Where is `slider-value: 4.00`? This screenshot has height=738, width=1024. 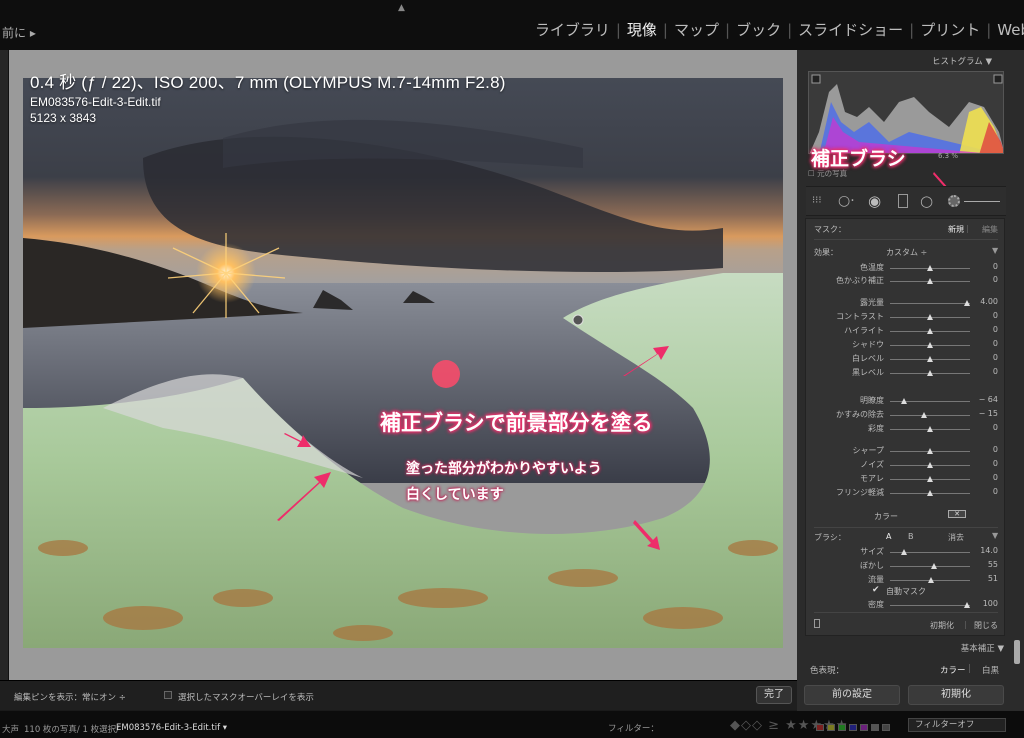
slider-value: 4.00 is located at coordinates (989, 301).